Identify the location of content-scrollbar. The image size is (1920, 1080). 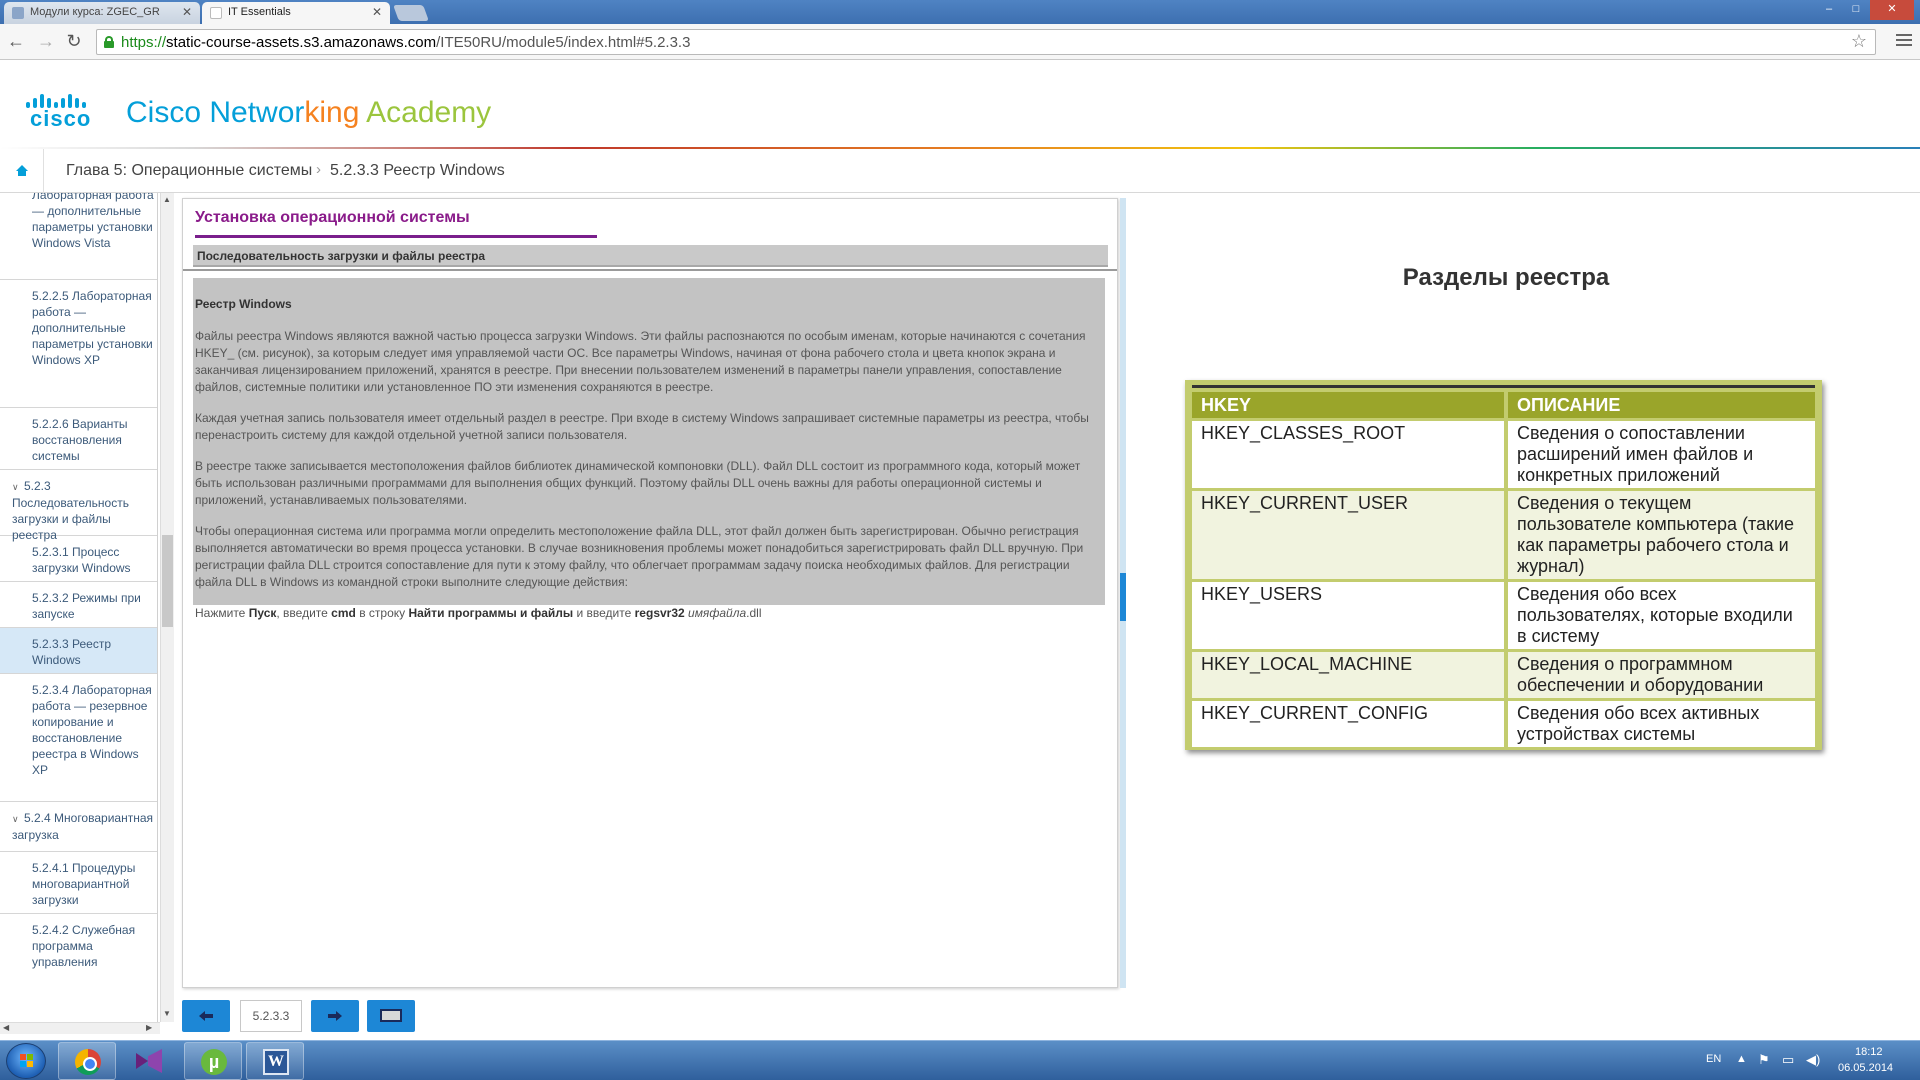
(1123, 593).